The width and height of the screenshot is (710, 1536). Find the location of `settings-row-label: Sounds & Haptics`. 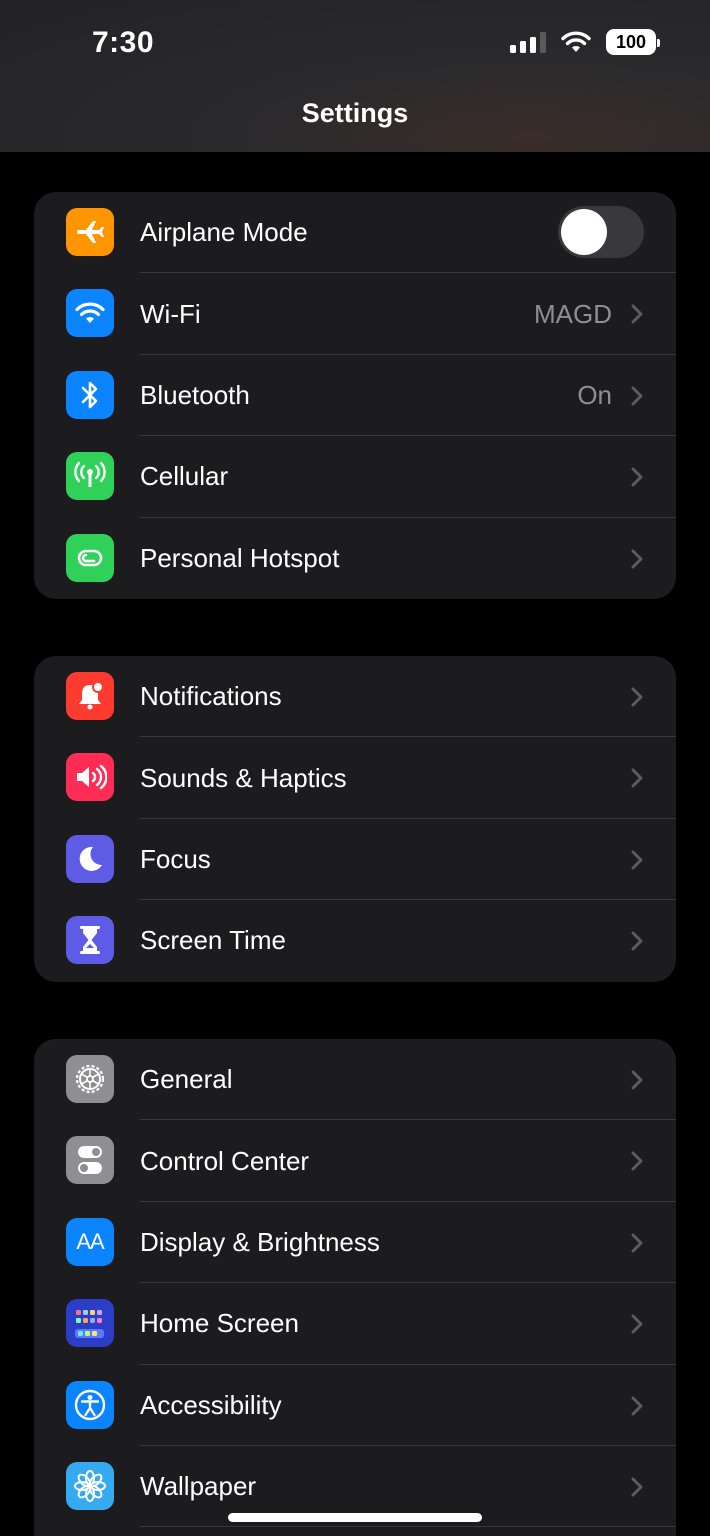

settings-row-label: Sounds & Haptics is located at coordinates (243, 777).